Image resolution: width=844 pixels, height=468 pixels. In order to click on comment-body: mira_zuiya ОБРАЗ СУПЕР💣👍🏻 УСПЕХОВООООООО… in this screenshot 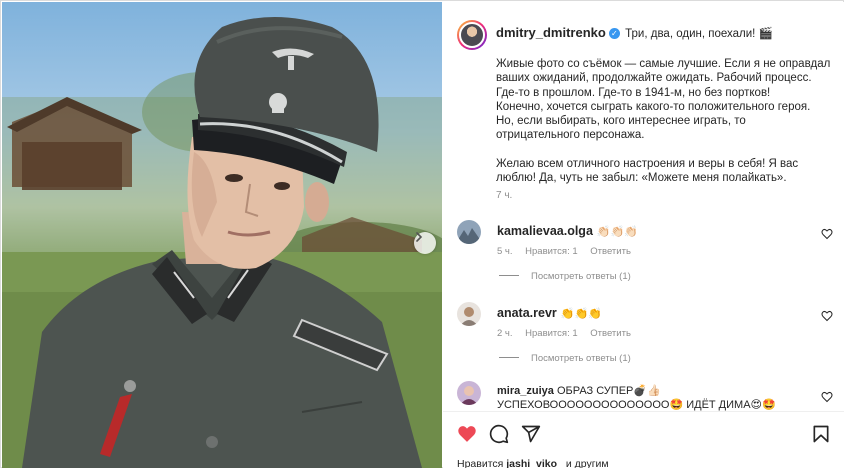, I will do `click(662, 398)`.